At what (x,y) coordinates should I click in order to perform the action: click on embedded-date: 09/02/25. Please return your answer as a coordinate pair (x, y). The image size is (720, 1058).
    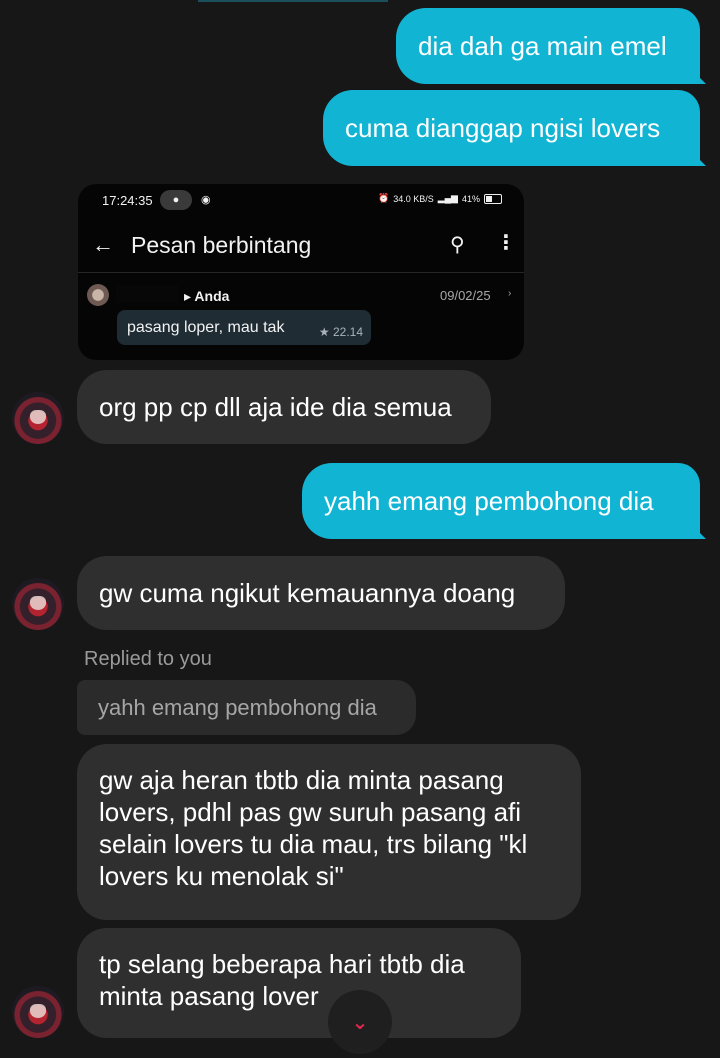
    Looking at the image, I should click on (465, 295).